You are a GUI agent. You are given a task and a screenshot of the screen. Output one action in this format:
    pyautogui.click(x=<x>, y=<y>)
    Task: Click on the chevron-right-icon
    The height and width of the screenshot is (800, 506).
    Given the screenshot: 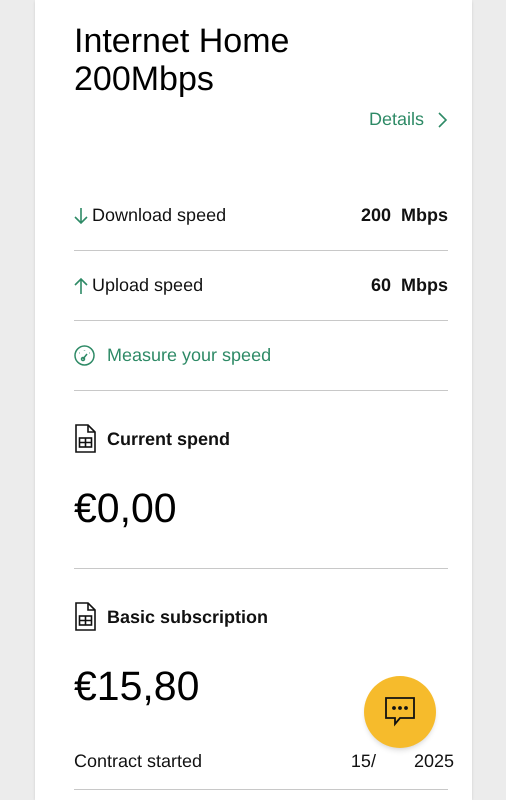 What is the action you would take?
    pyautogui.click(x=443, y=120)
    